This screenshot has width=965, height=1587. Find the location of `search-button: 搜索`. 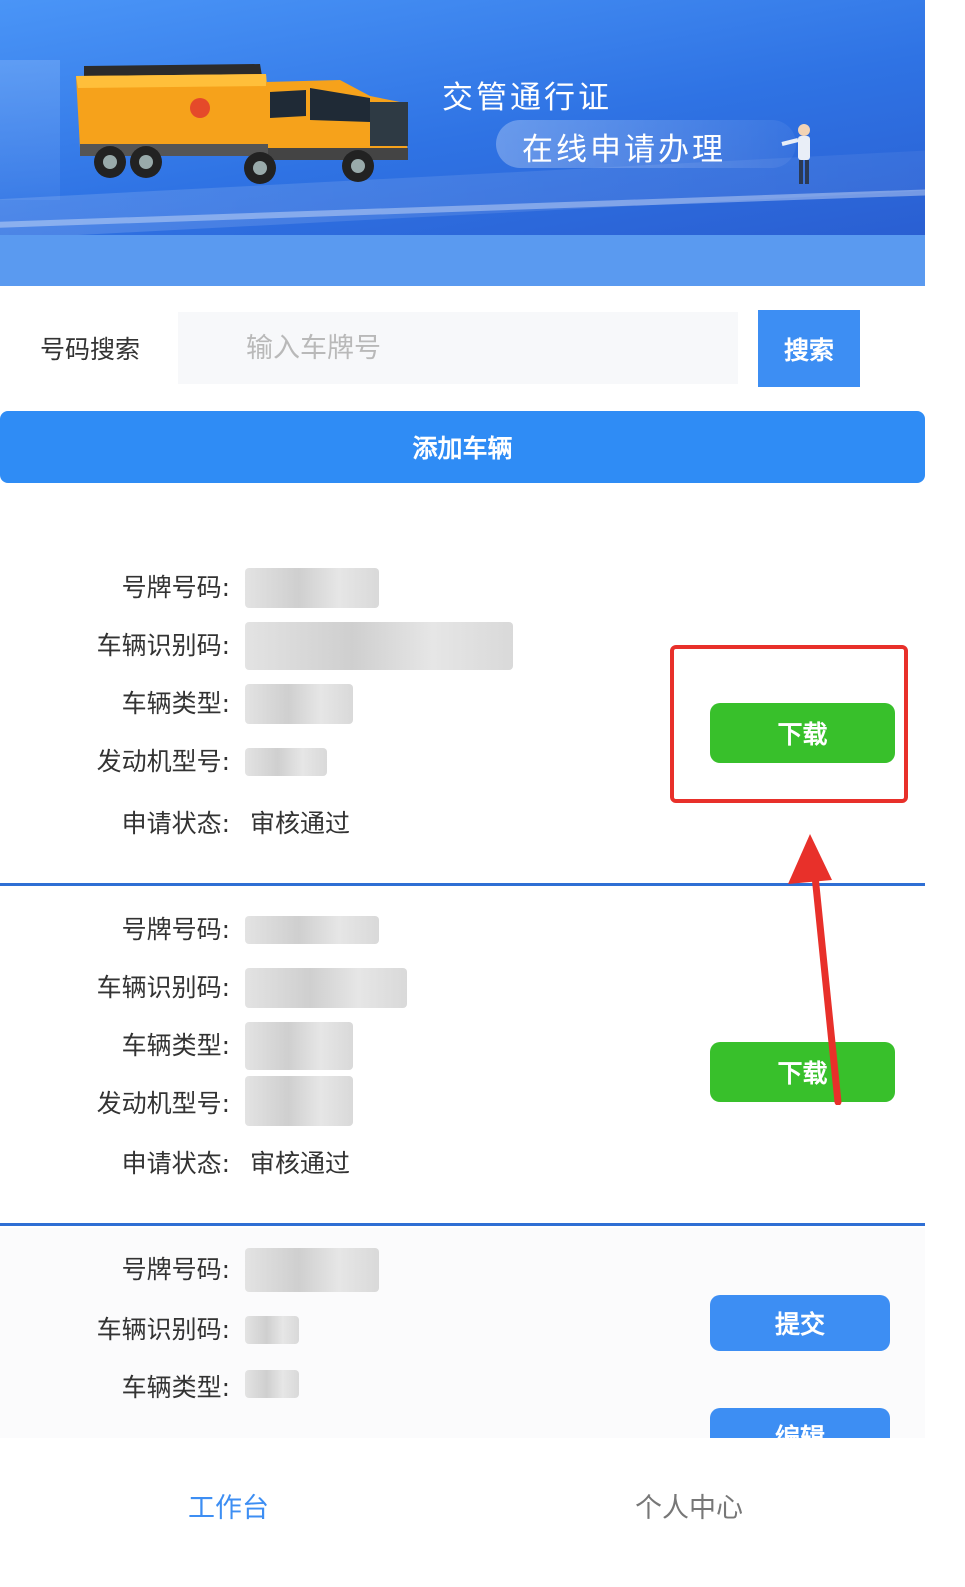

search-button: 搜索 is located at coordinates (809, 348).